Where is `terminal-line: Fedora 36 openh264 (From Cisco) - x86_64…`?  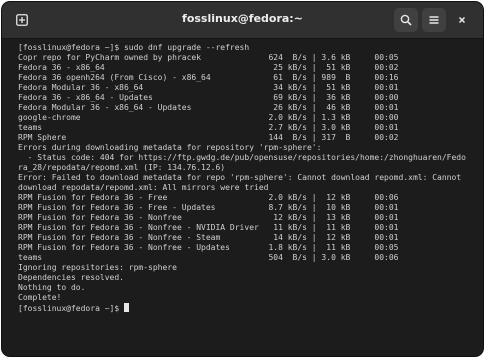 terminal-line: Fedora 36 openh264 (From Cisco) - x86_64… is located at coordinates (208, 77).